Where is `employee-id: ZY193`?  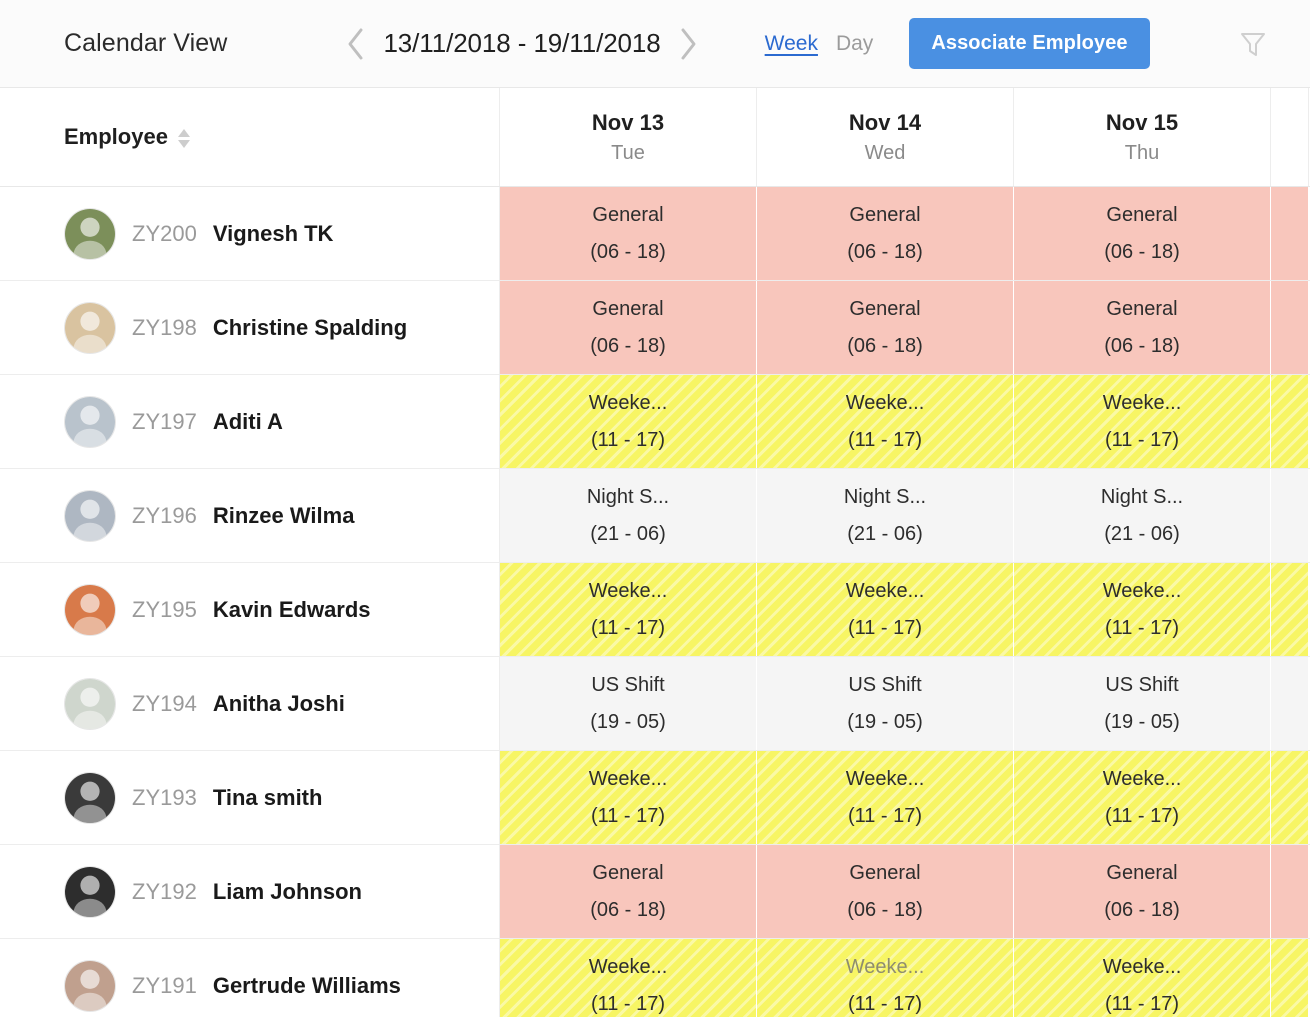
employee-id: ZY193 is located at coordinates (164, 797).